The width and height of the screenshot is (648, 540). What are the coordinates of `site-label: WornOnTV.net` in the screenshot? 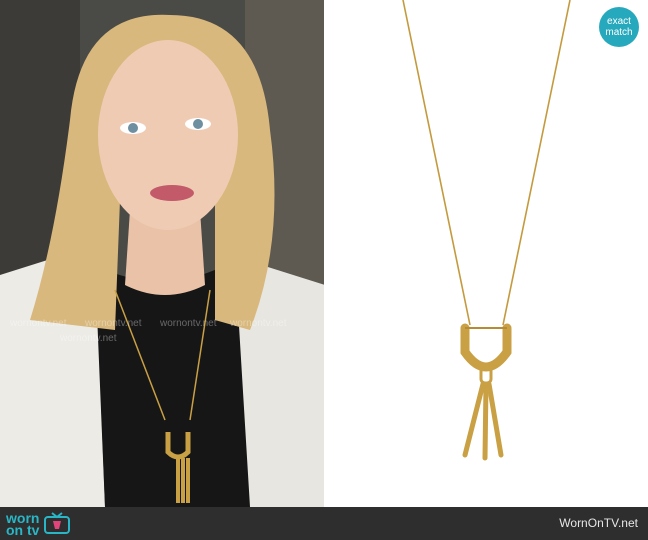 It's located at (598, 523).